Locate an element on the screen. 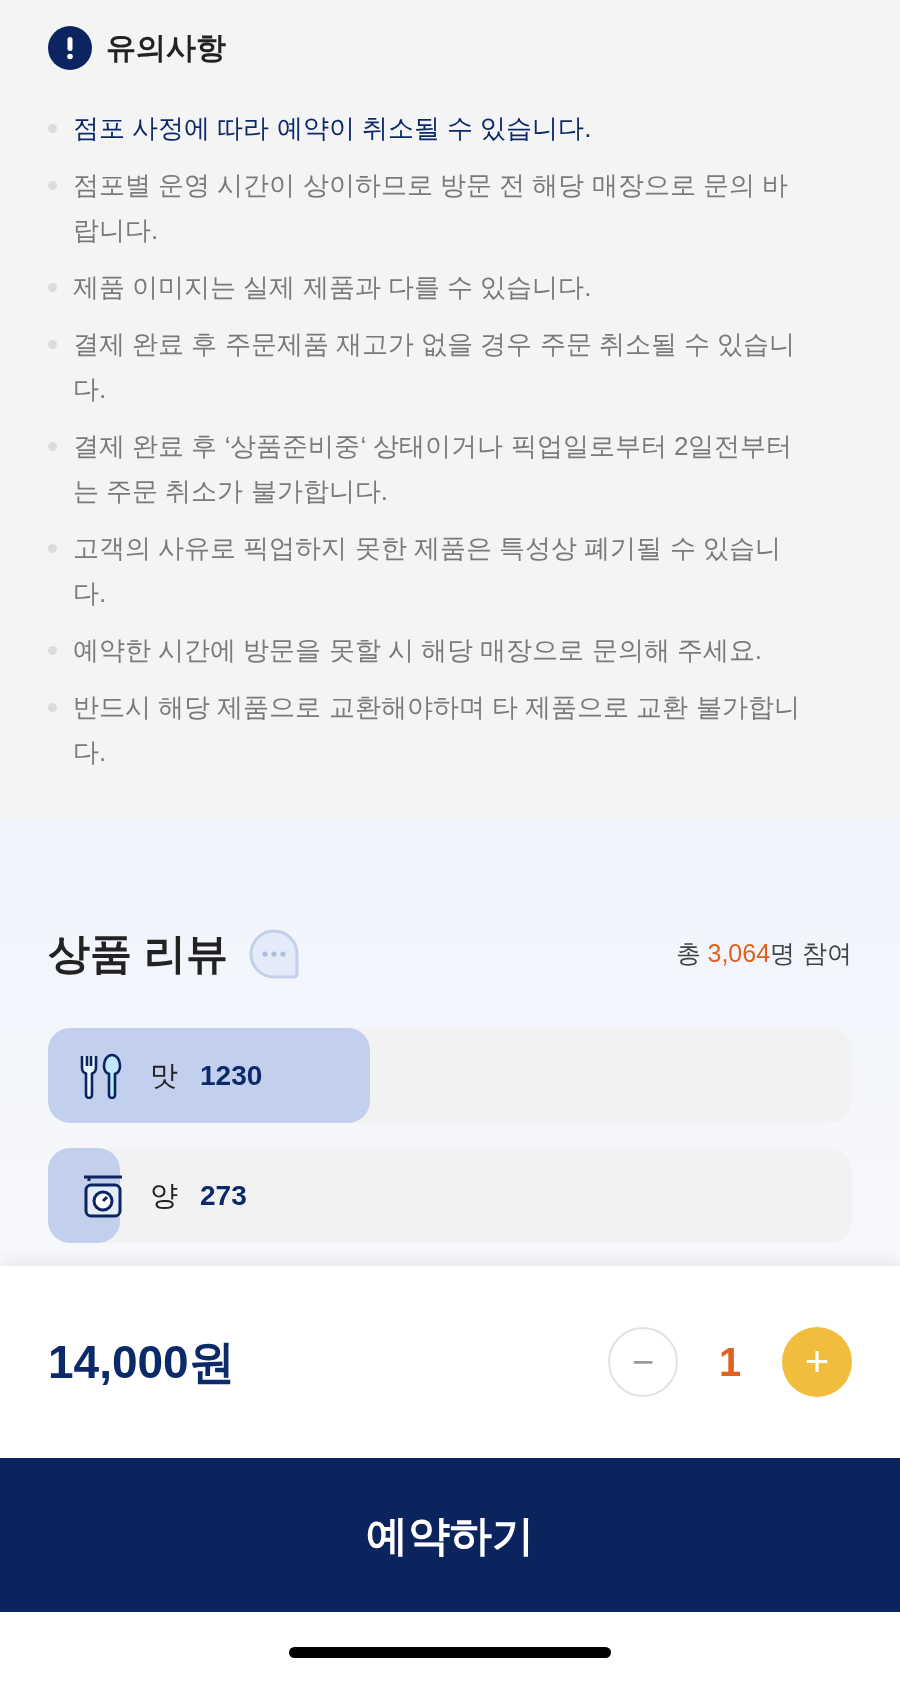  decrease-button: − is located at coordinates (643, 1362).